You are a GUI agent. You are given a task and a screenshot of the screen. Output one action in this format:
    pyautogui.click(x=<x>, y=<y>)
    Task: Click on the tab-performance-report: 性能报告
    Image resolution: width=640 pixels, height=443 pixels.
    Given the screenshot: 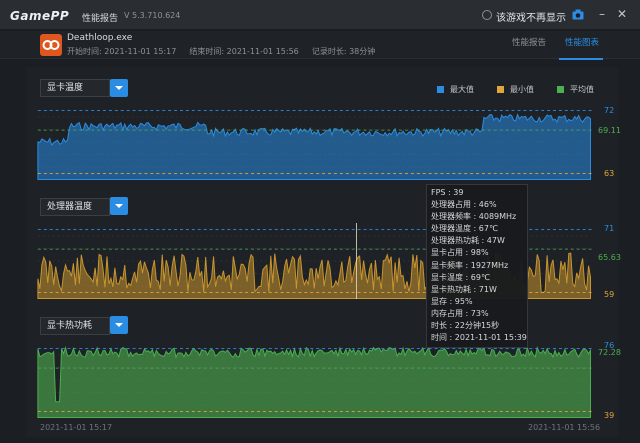 What is the action you would take?
    pyautogui.click(x=529, y=42)
    